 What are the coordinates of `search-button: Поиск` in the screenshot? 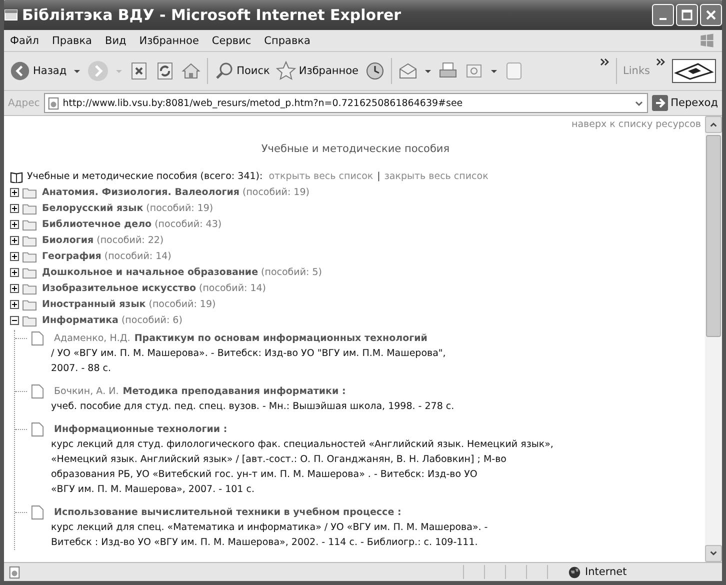 It's located at (242, 71).